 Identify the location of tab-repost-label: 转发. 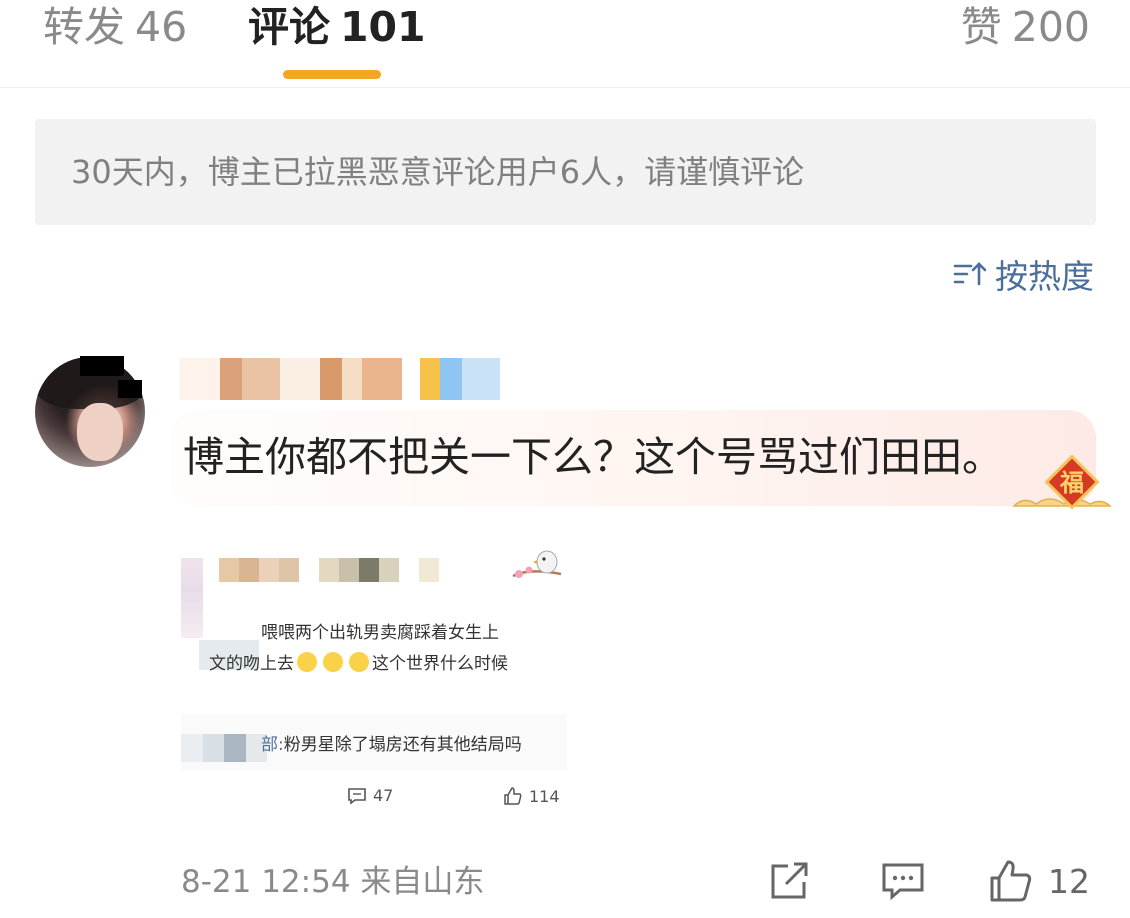
(84, 27).